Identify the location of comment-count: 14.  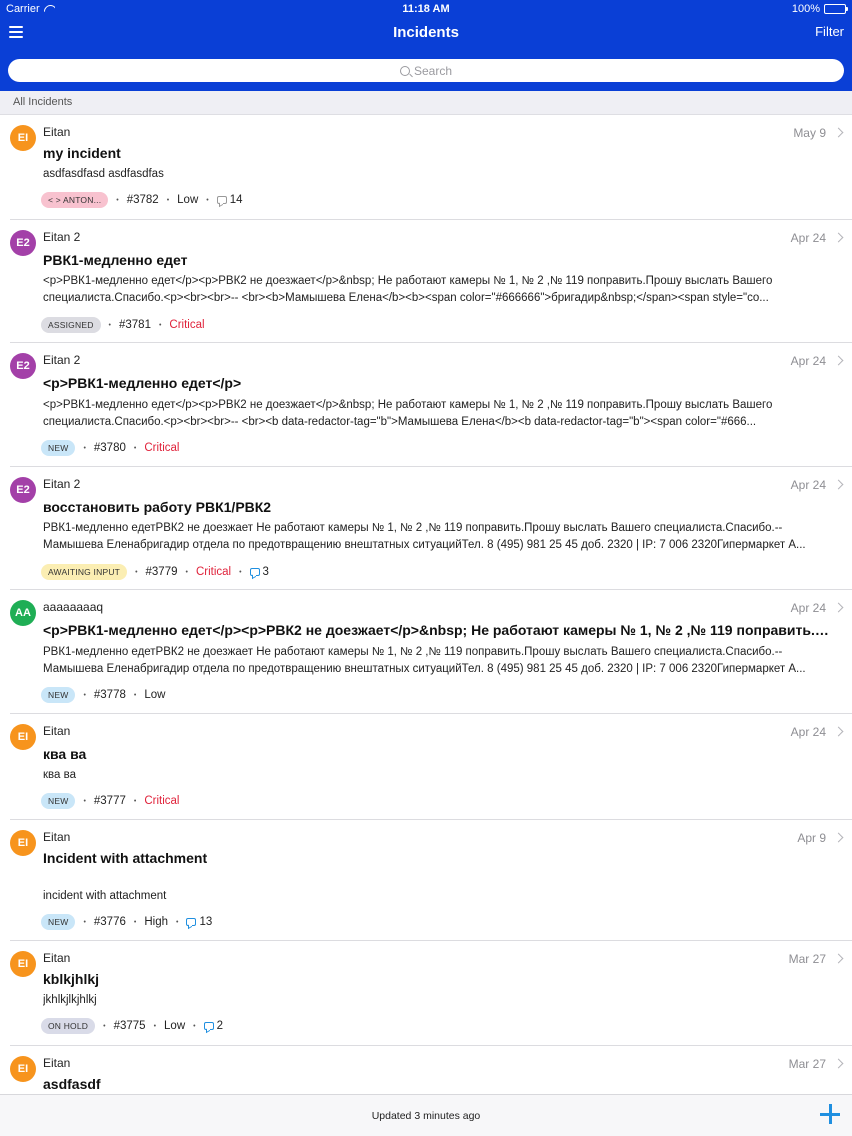
(229, 200).